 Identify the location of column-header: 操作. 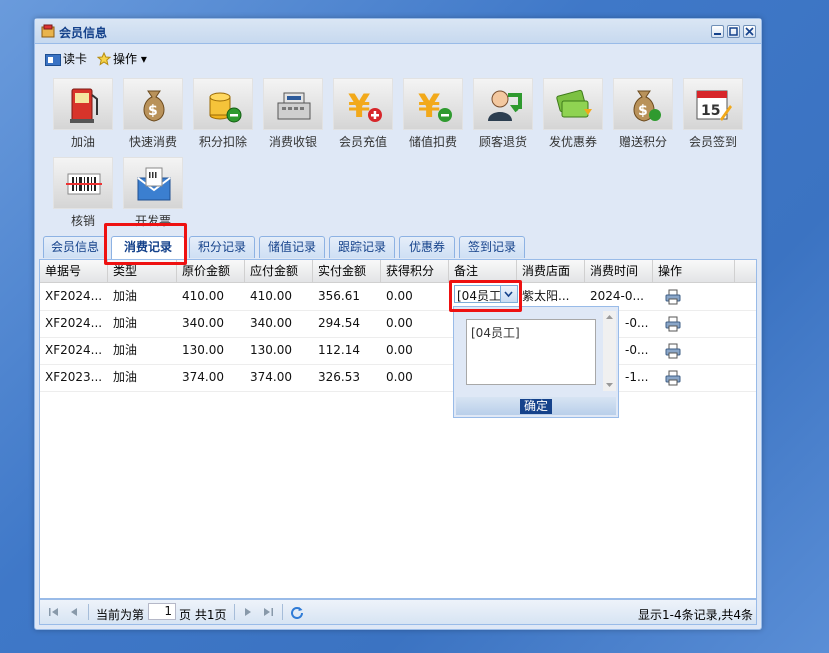
(694, 271).